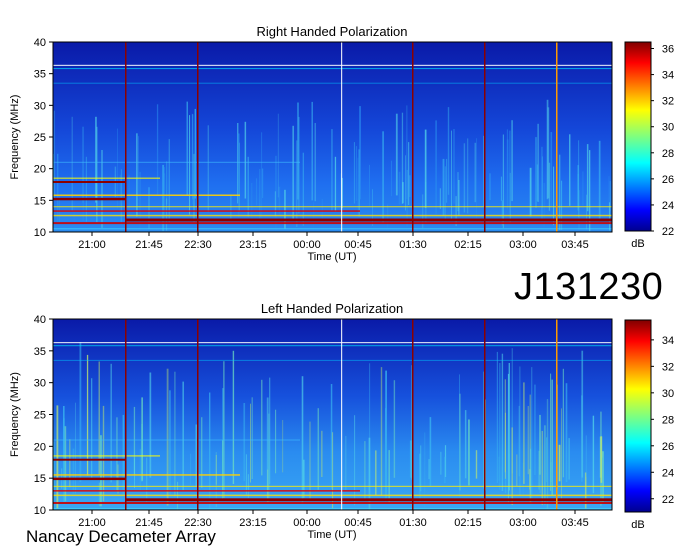 The width and height of the screenshot is (680, 552). What do you see at coordinates (307, 245) in the screenshot?
I see `x-tick-label: 00:00` at bounding box center [307, 245].